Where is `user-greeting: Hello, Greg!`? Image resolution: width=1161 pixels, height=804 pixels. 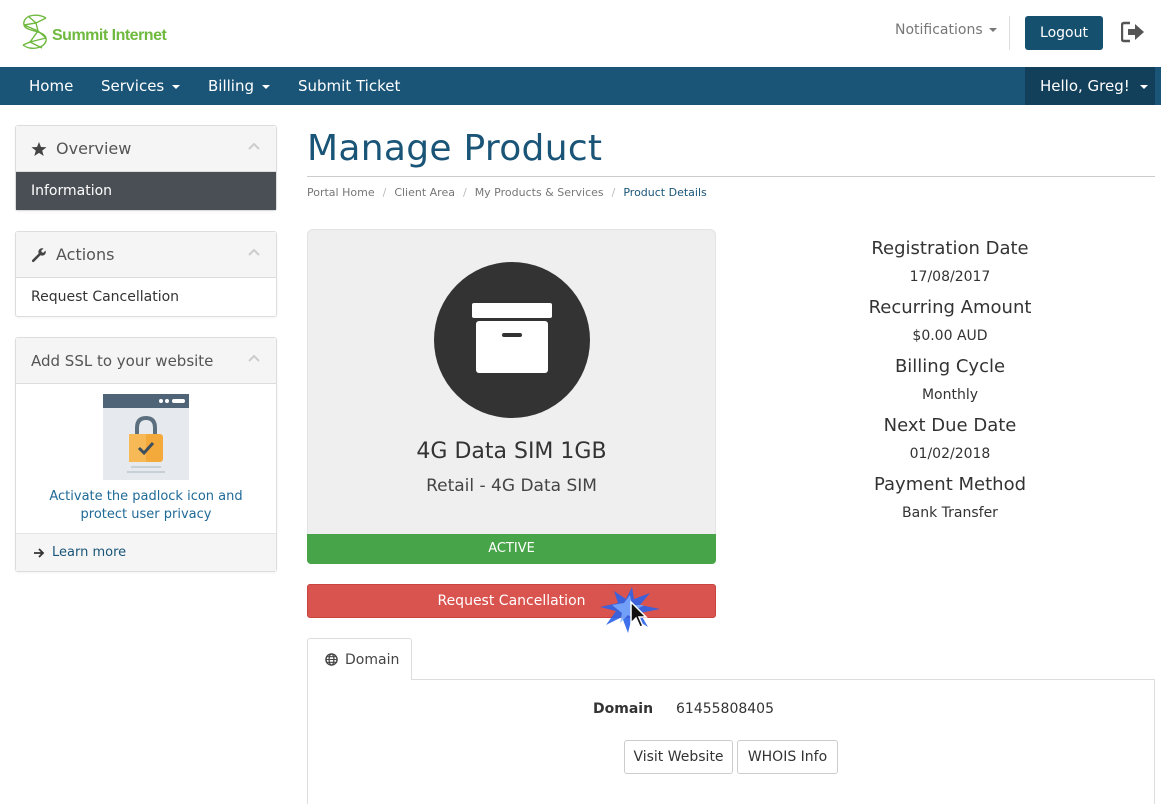
user-greeting: Hello, Greg! is located at coordinates (1085, 86).